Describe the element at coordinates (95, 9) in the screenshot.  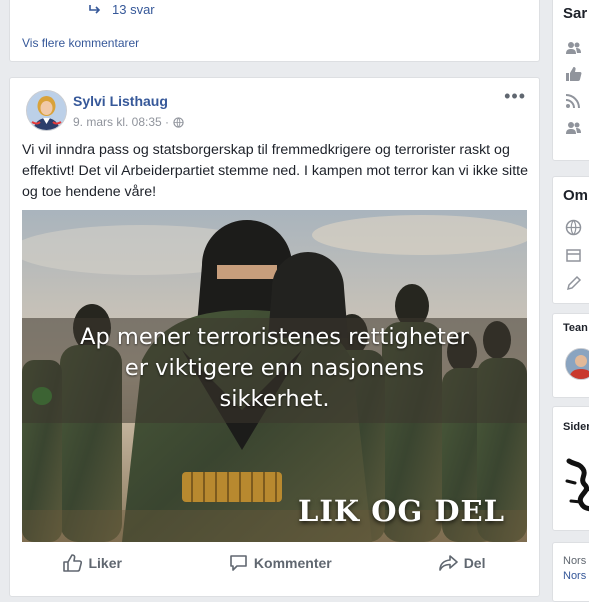
I see `reply-arrow-icon` at that location.